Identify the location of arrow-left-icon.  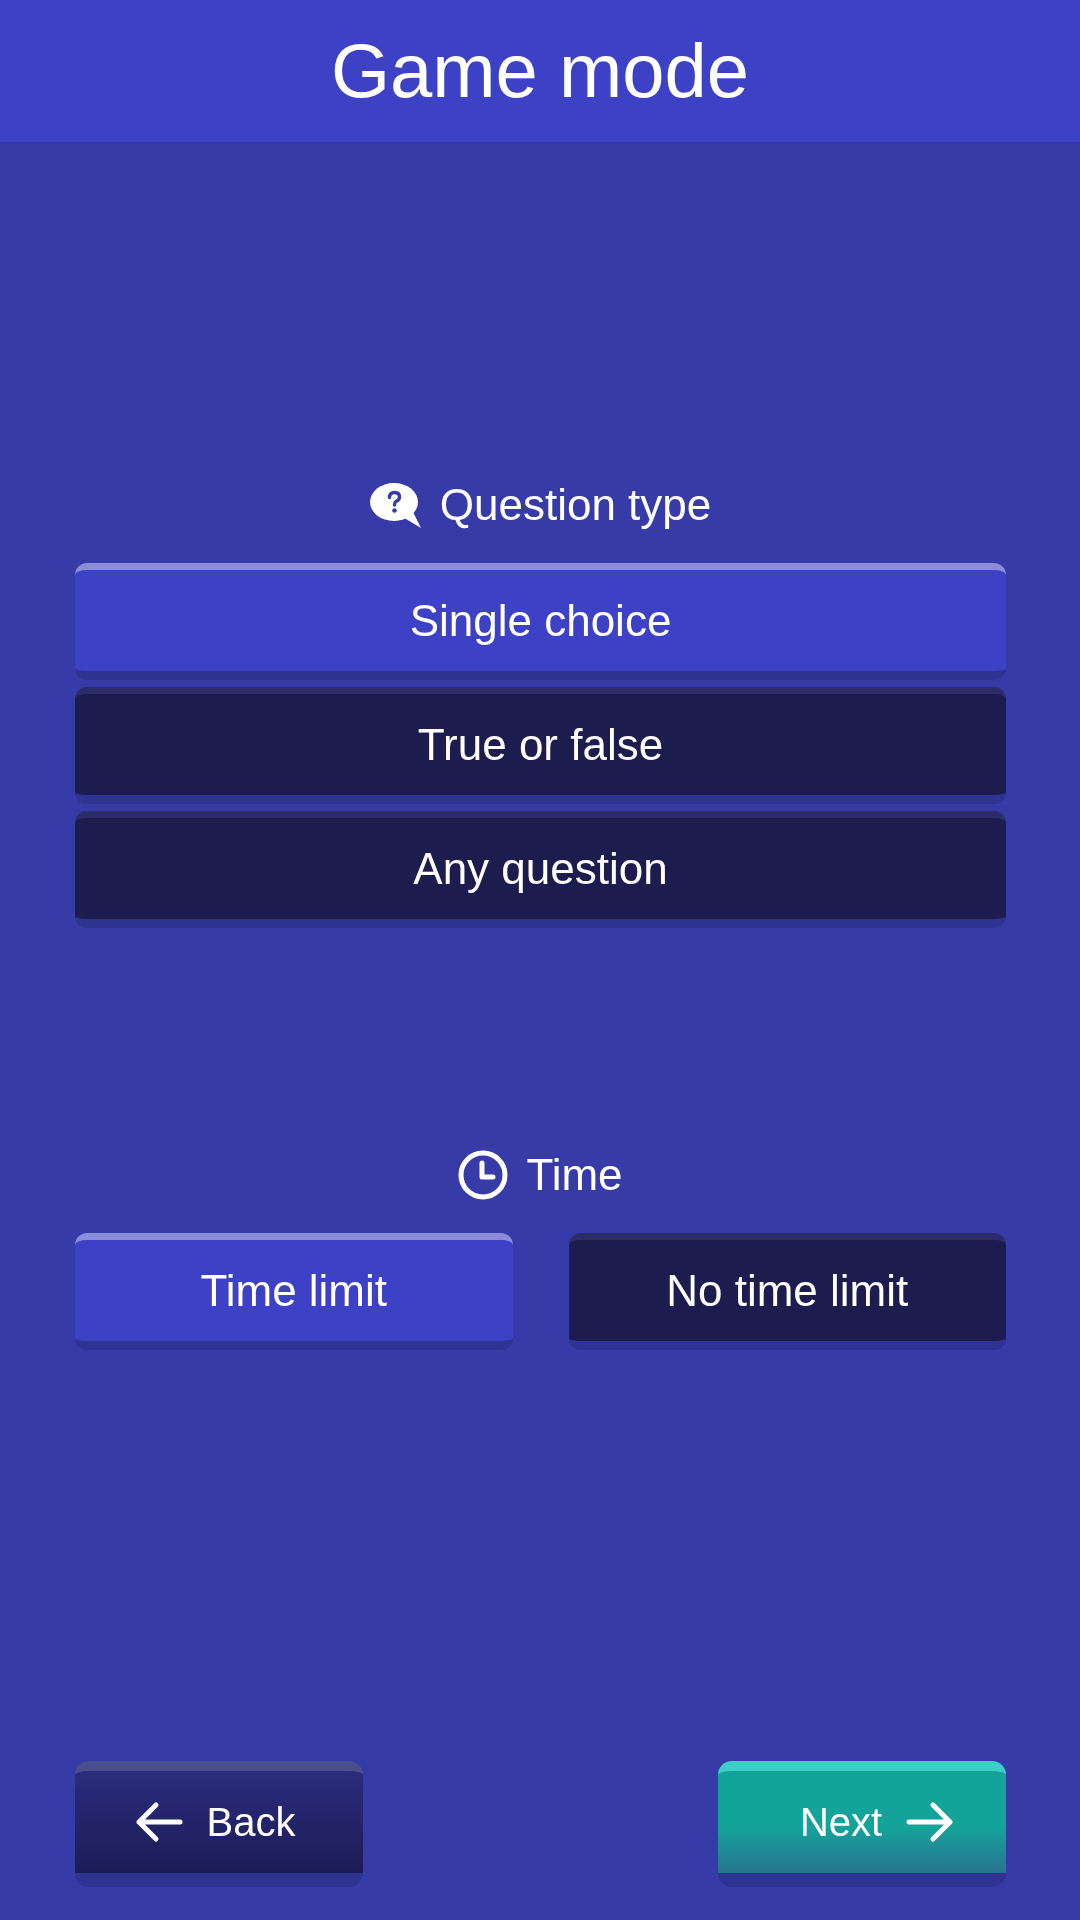
(158, 1822).